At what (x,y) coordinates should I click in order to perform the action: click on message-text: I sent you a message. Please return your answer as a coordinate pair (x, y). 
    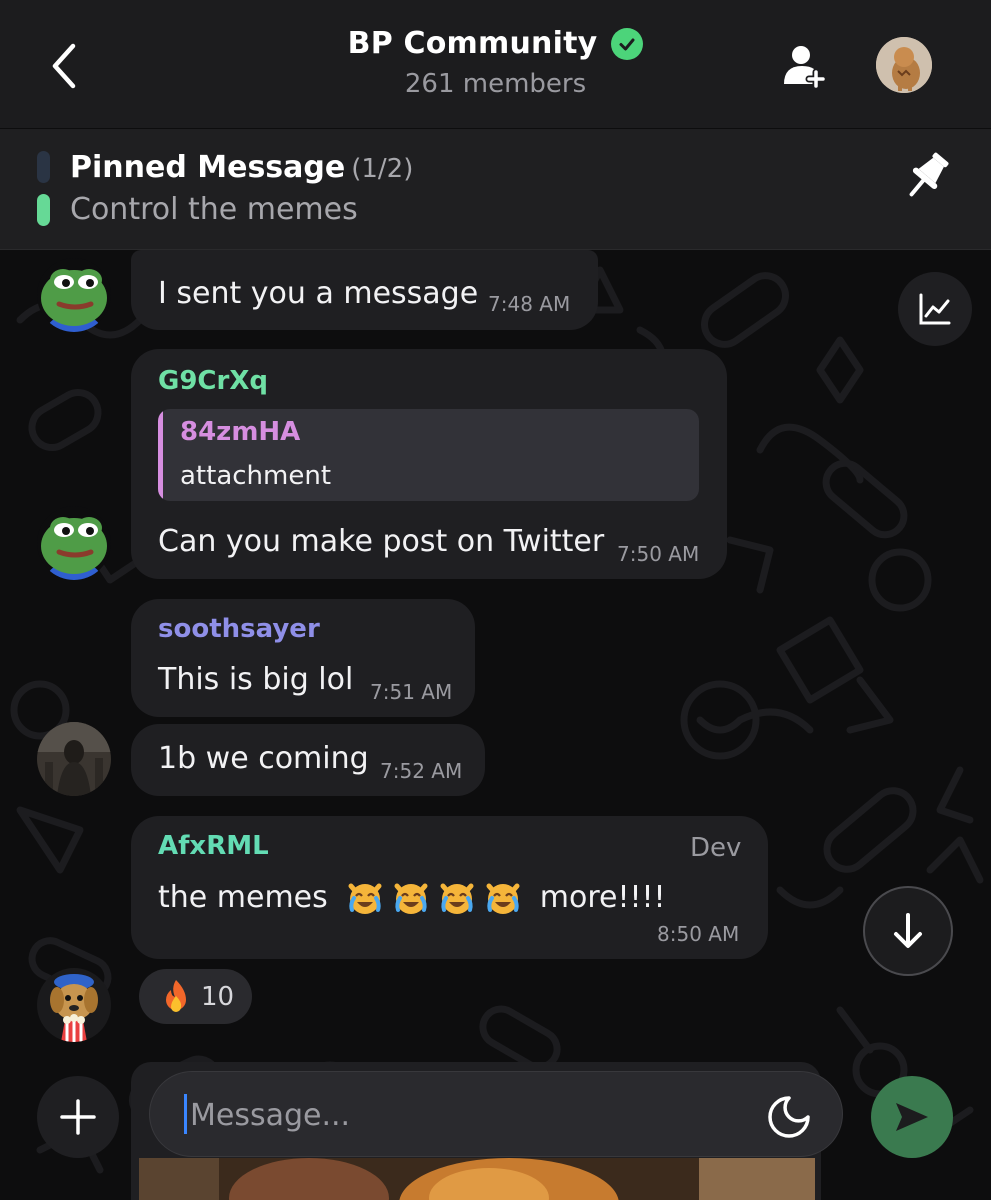
    Looking at the image, I should click on (318, 293).